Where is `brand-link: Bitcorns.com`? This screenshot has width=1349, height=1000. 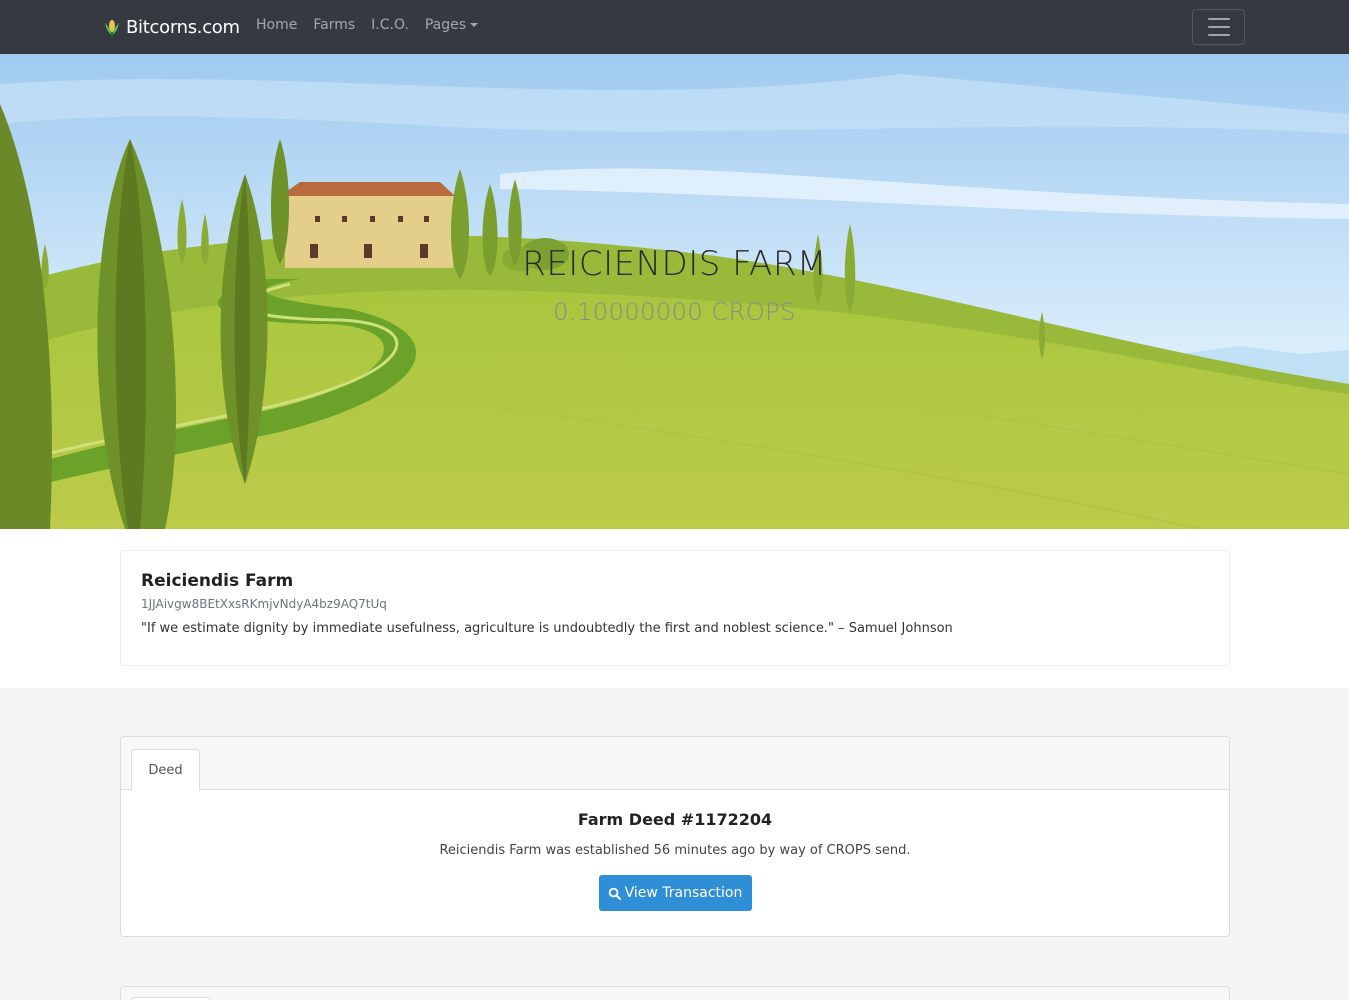 brand-link: Bitcorns.com is located at coordinates (172, 27).